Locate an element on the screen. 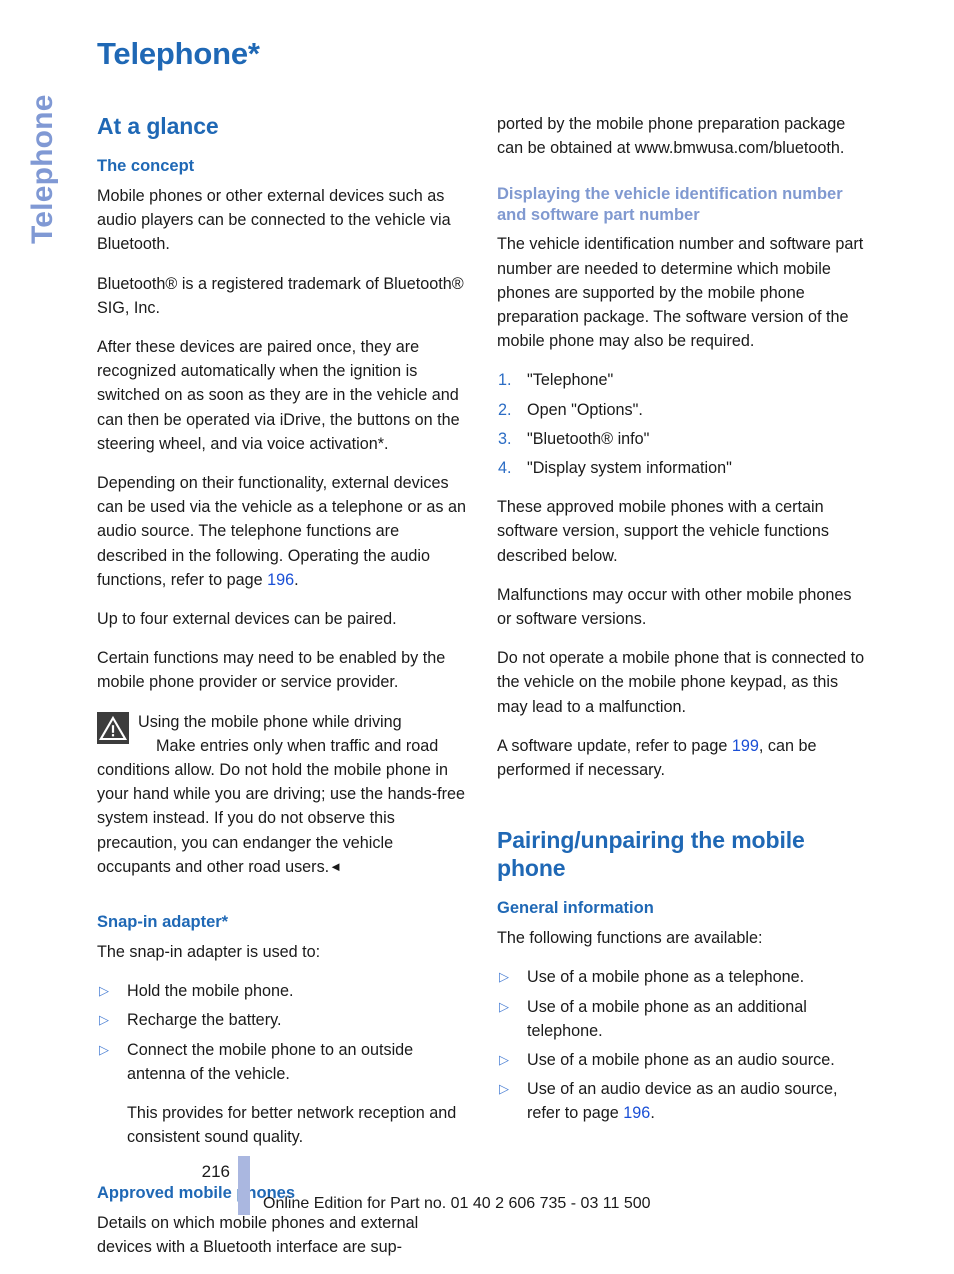  list-item: ▷ Use of a mobile phone as a telephone. is located at coordinates (682, 977).